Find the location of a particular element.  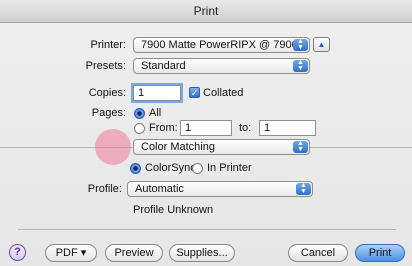

triangle-up-icon: ▲ is located at coordinates (321, 44).